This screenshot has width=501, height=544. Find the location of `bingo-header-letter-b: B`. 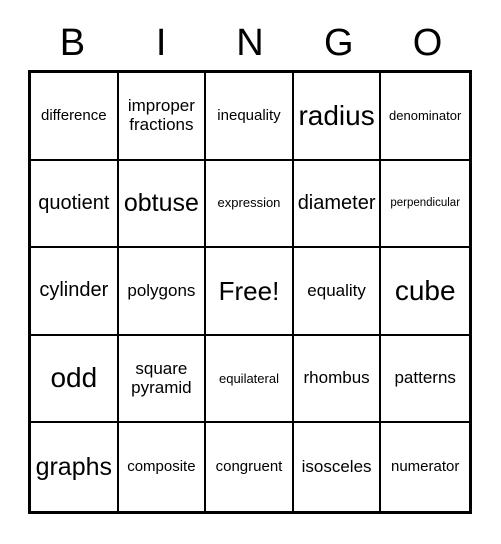

bingo-header-letter-b: B is located at coordinates (72, 43).